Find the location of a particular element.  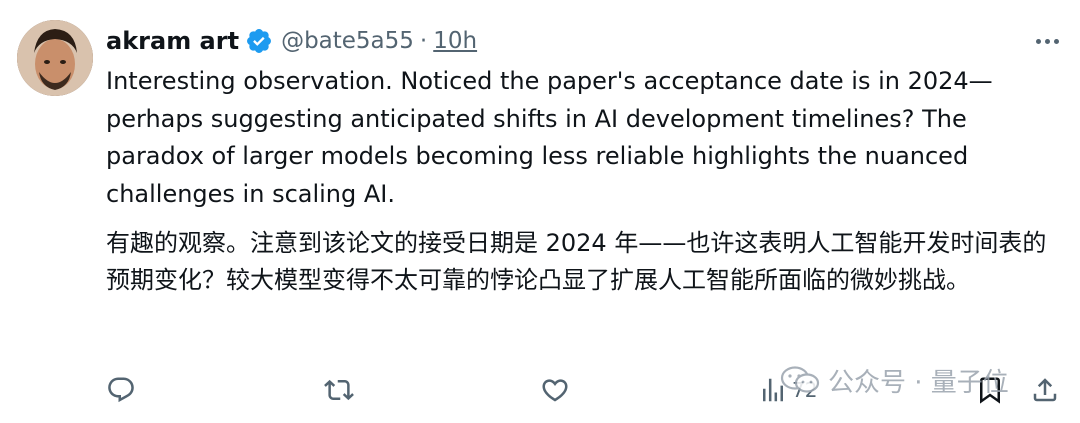

more-icon is located at coordinates (1047, 41).